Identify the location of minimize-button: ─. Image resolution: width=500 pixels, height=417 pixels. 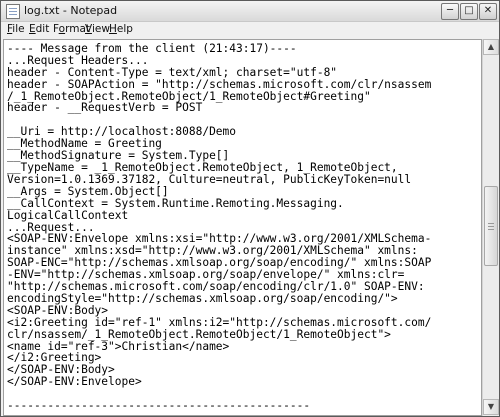
(450, 11).